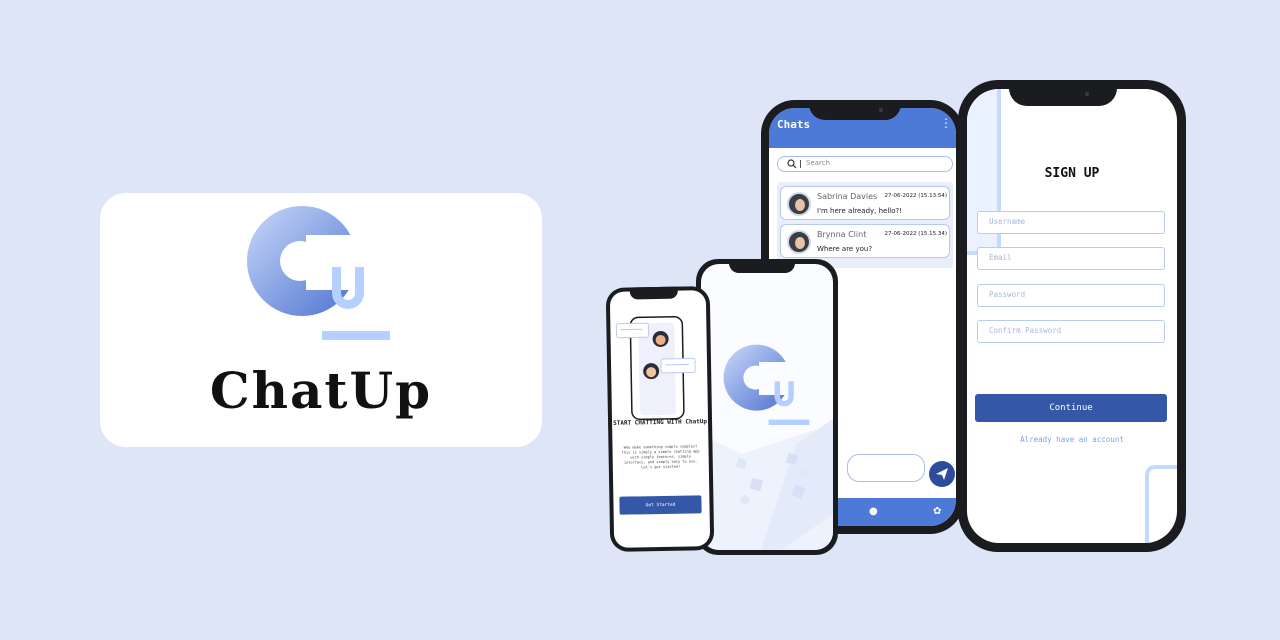 The height and width of the screenshot is (640, 1280). What do you see at coordinates (655, 368) in the screenshot?
I see `chat-illustration` at bounding box center [655, 368].